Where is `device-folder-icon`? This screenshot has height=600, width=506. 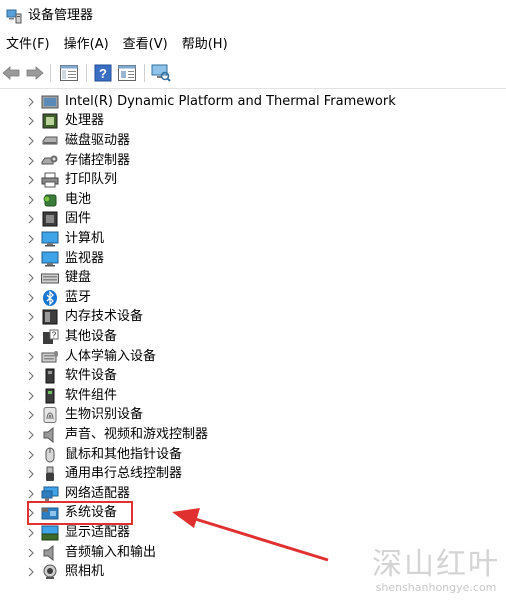
device-folder-icon is located at coordinates (50, 102).